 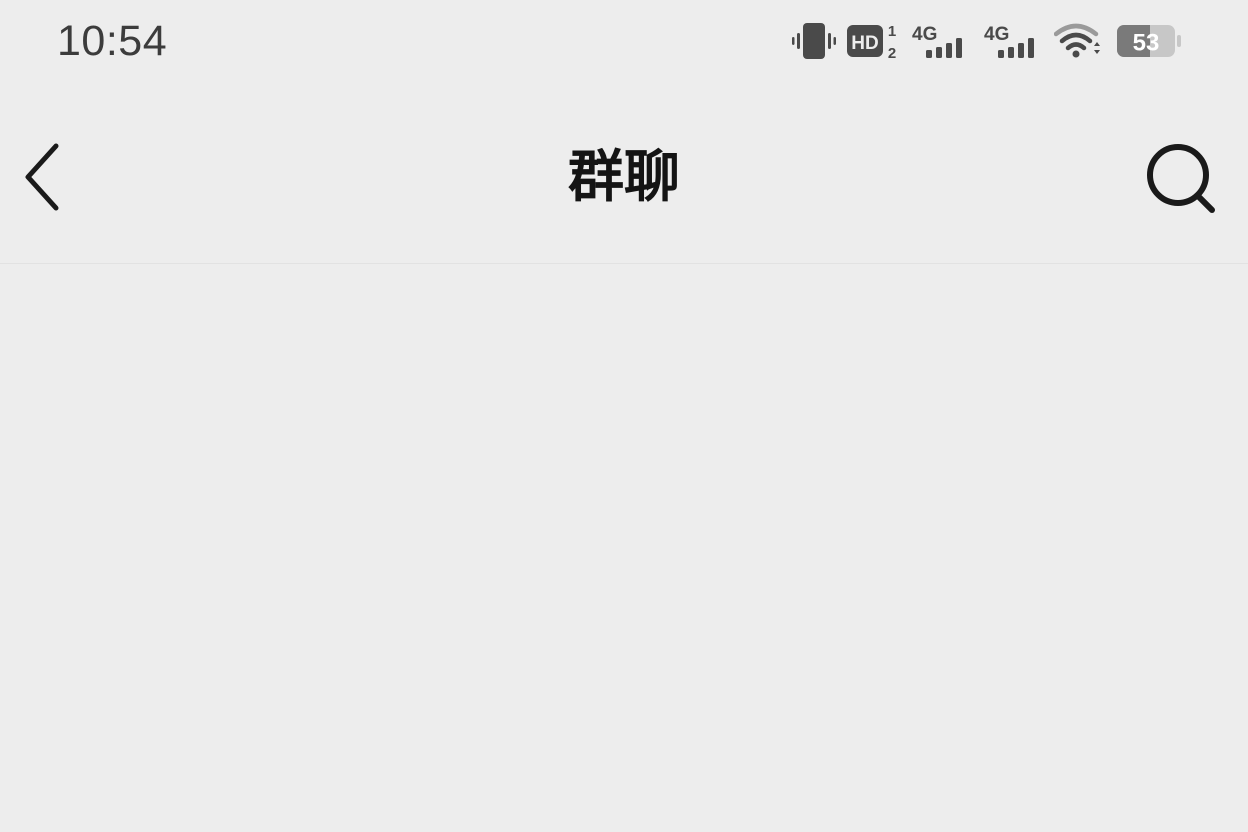 What do you see at coordinates (924, 34) in the screenshot?
I see `network-label-1: 4G` at bounding box center [924, 34].